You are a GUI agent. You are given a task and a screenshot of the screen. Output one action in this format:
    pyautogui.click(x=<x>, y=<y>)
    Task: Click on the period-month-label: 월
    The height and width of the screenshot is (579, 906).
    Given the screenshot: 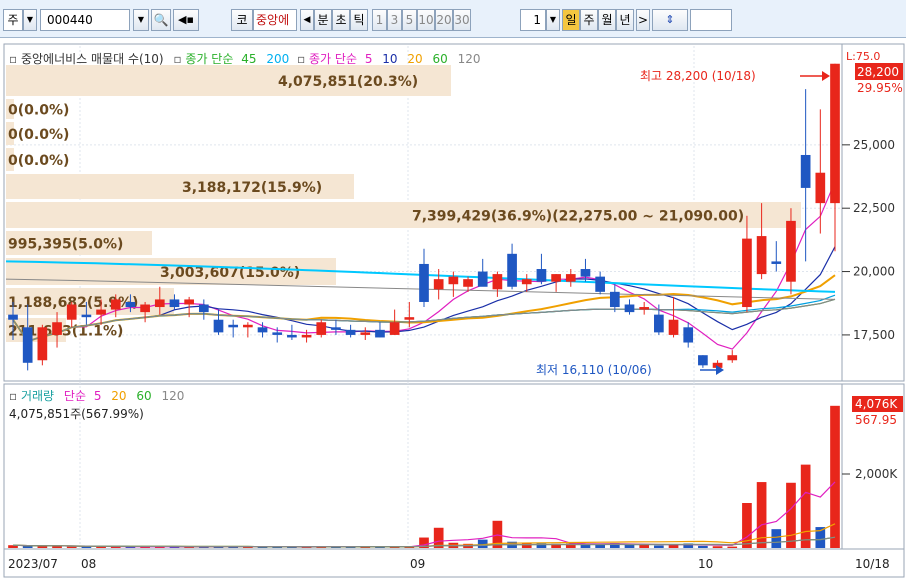 What is the action you would take?
    pyautogui.click(x=607, y=20)
    